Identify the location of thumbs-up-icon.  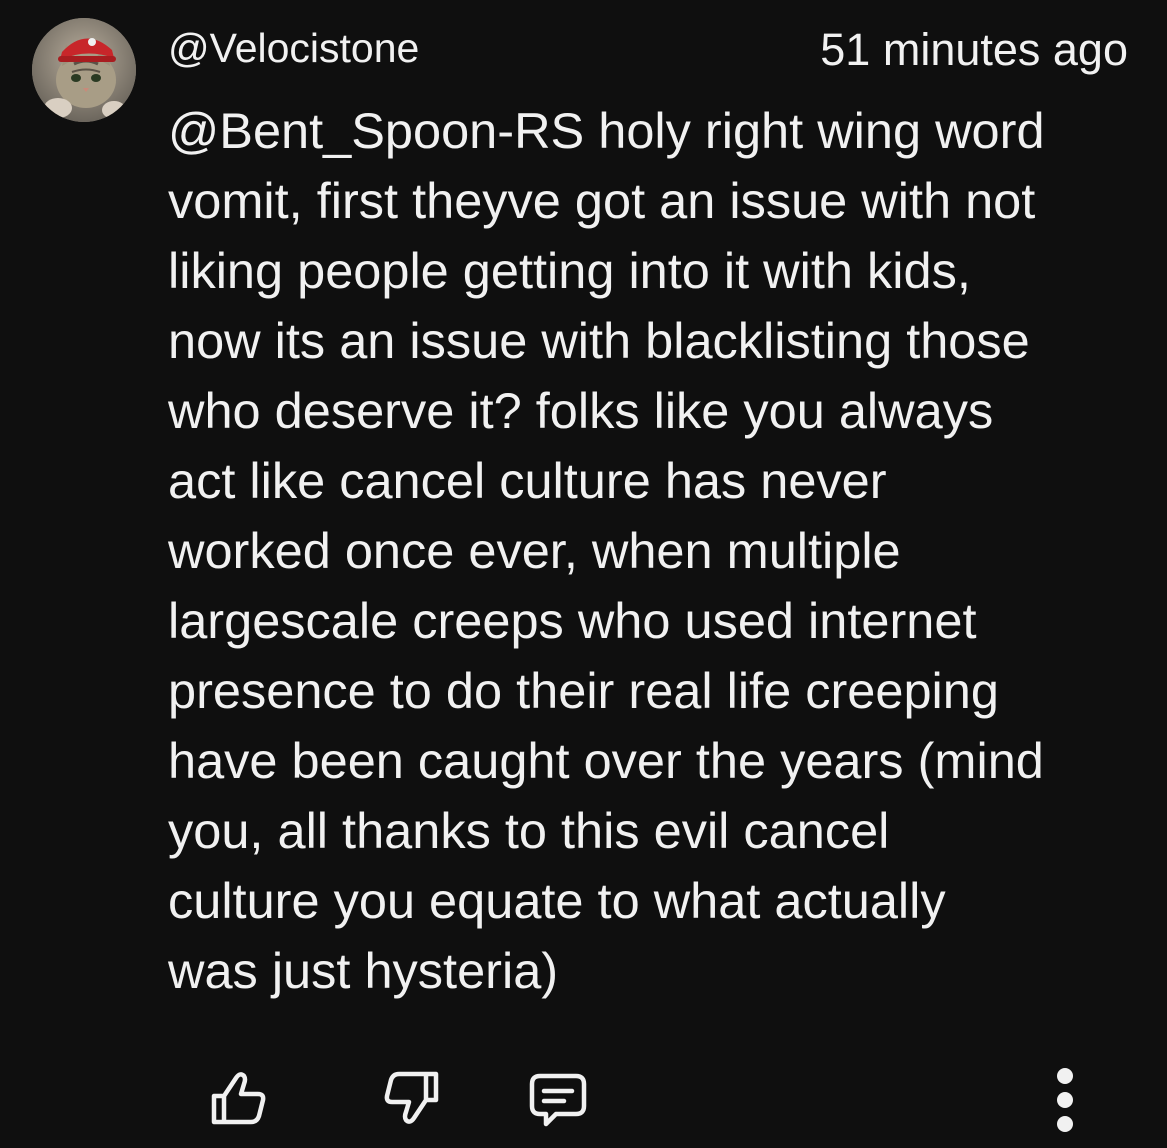
(238, 1098).